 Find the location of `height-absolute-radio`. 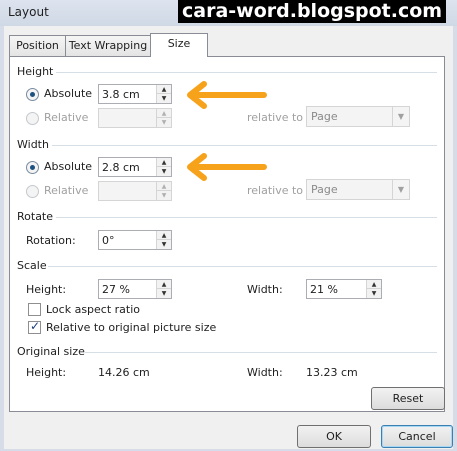

height-absolute-radio is located at coordinates (32, 94).